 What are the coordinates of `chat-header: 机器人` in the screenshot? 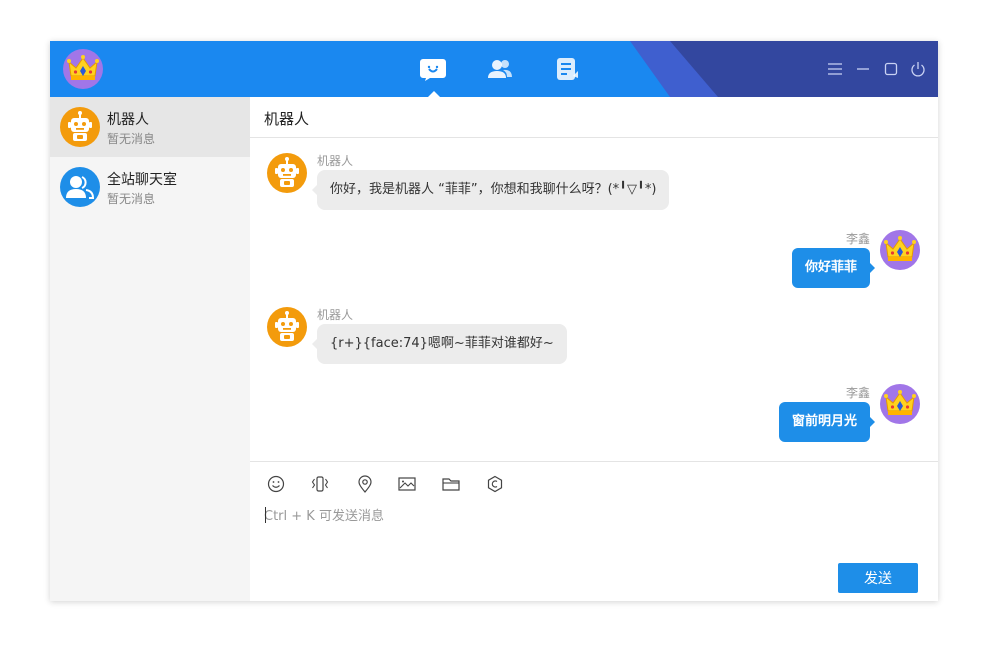 It's located at (594, 117).